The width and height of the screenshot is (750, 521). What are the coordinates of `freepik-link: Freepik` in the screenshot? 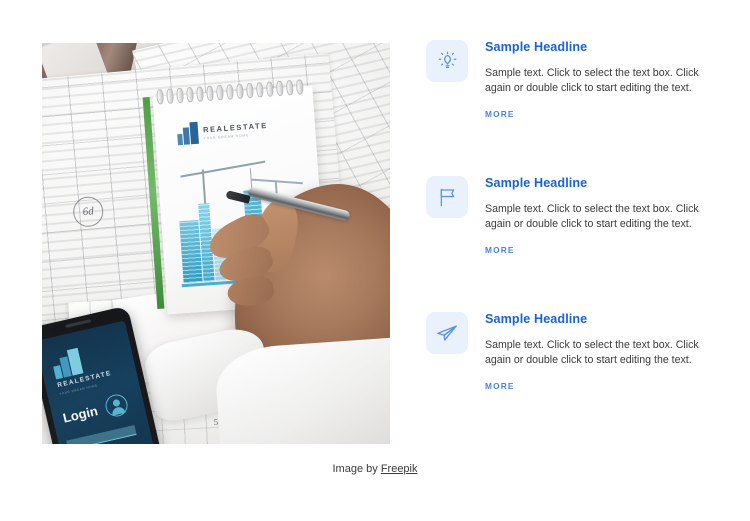 It's located at (399, 469).